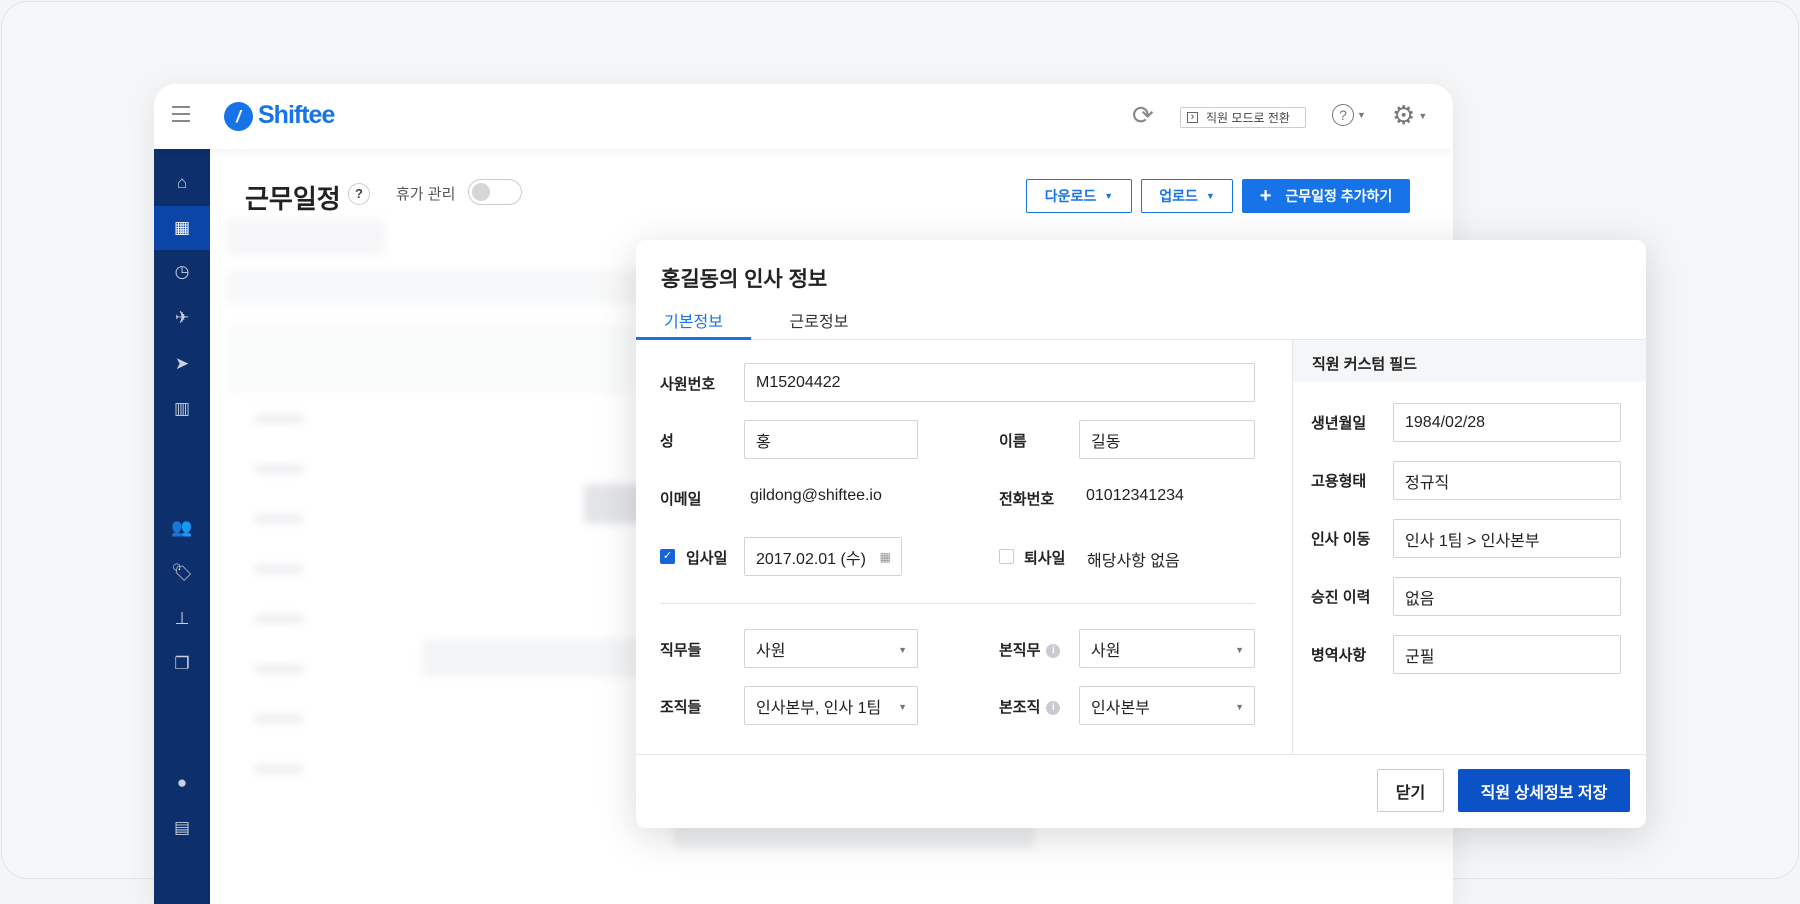 The image size is (1800, 904). Describe the element at coordinates (681, 650) in the screenshot. I see `jobs-label: 직무들` at that location.